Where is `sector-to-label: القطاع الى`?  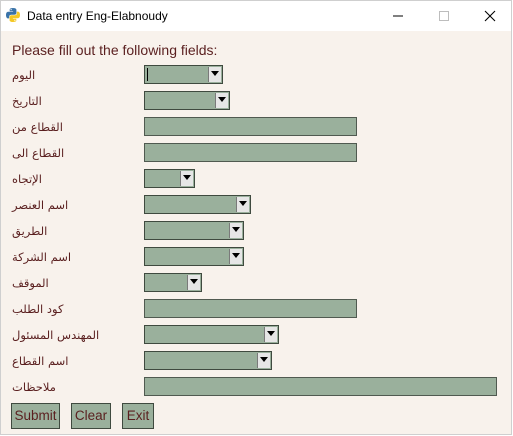 sector-to-label: القطاع الى is located at coordinates (38, 153).